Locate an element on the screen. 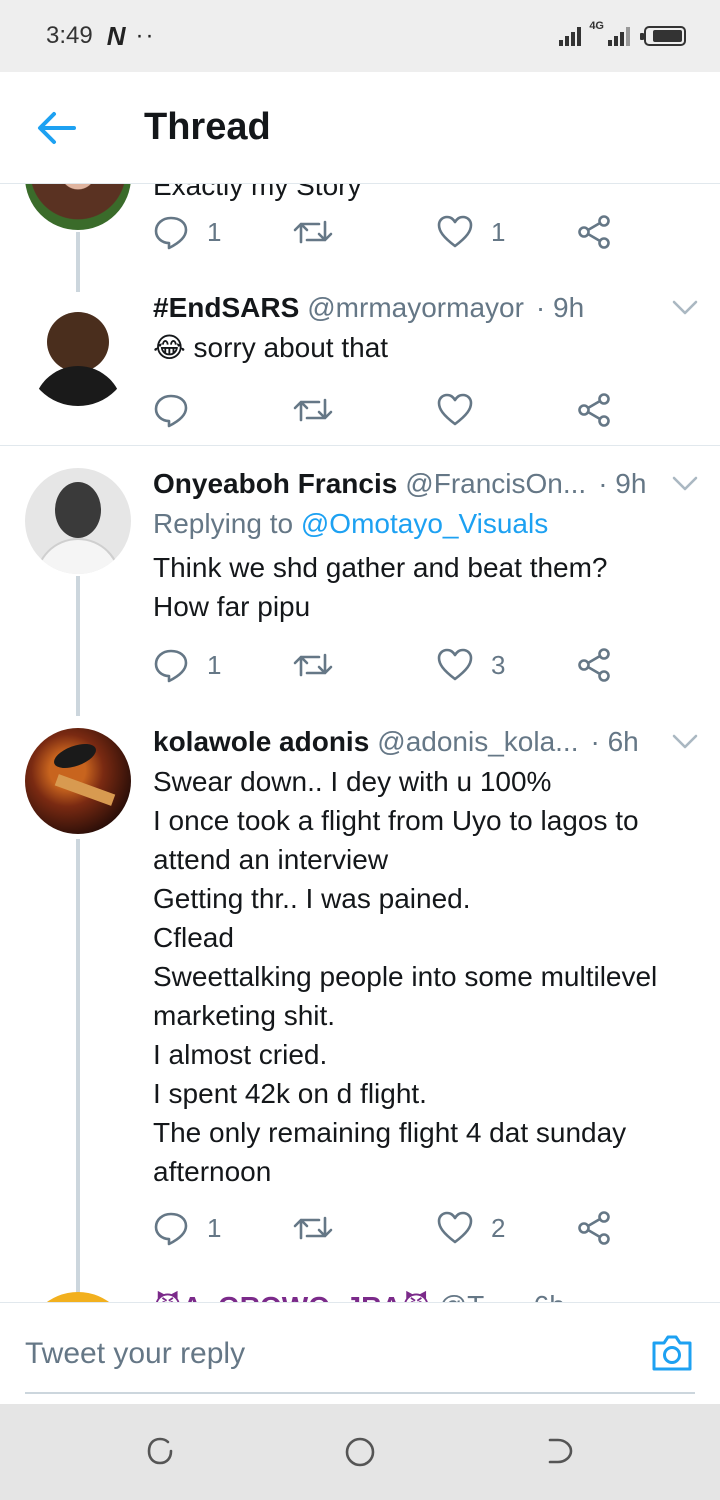  tweet-header: #EndSARS @mrmayormayor · 9h is located at coordinates (426, 308).